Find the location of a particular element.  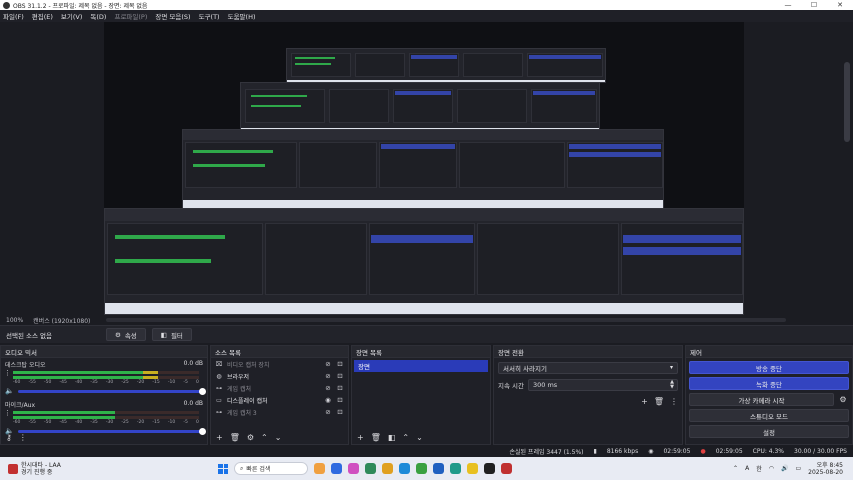

wifi-icon: ◠ is located at coordinates (771, 468).